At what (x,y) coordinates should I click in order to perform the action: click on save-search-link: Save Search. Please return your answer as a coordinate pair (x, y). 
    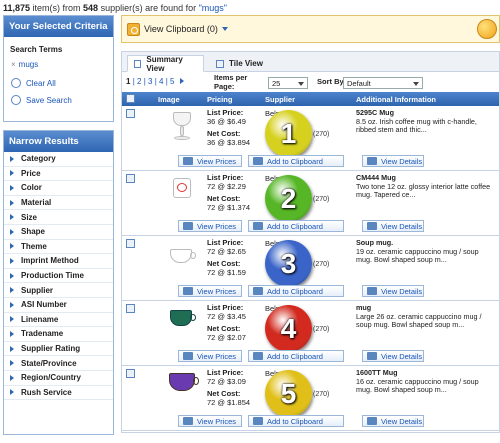
    Looking at the image, I should click on (58, 98).